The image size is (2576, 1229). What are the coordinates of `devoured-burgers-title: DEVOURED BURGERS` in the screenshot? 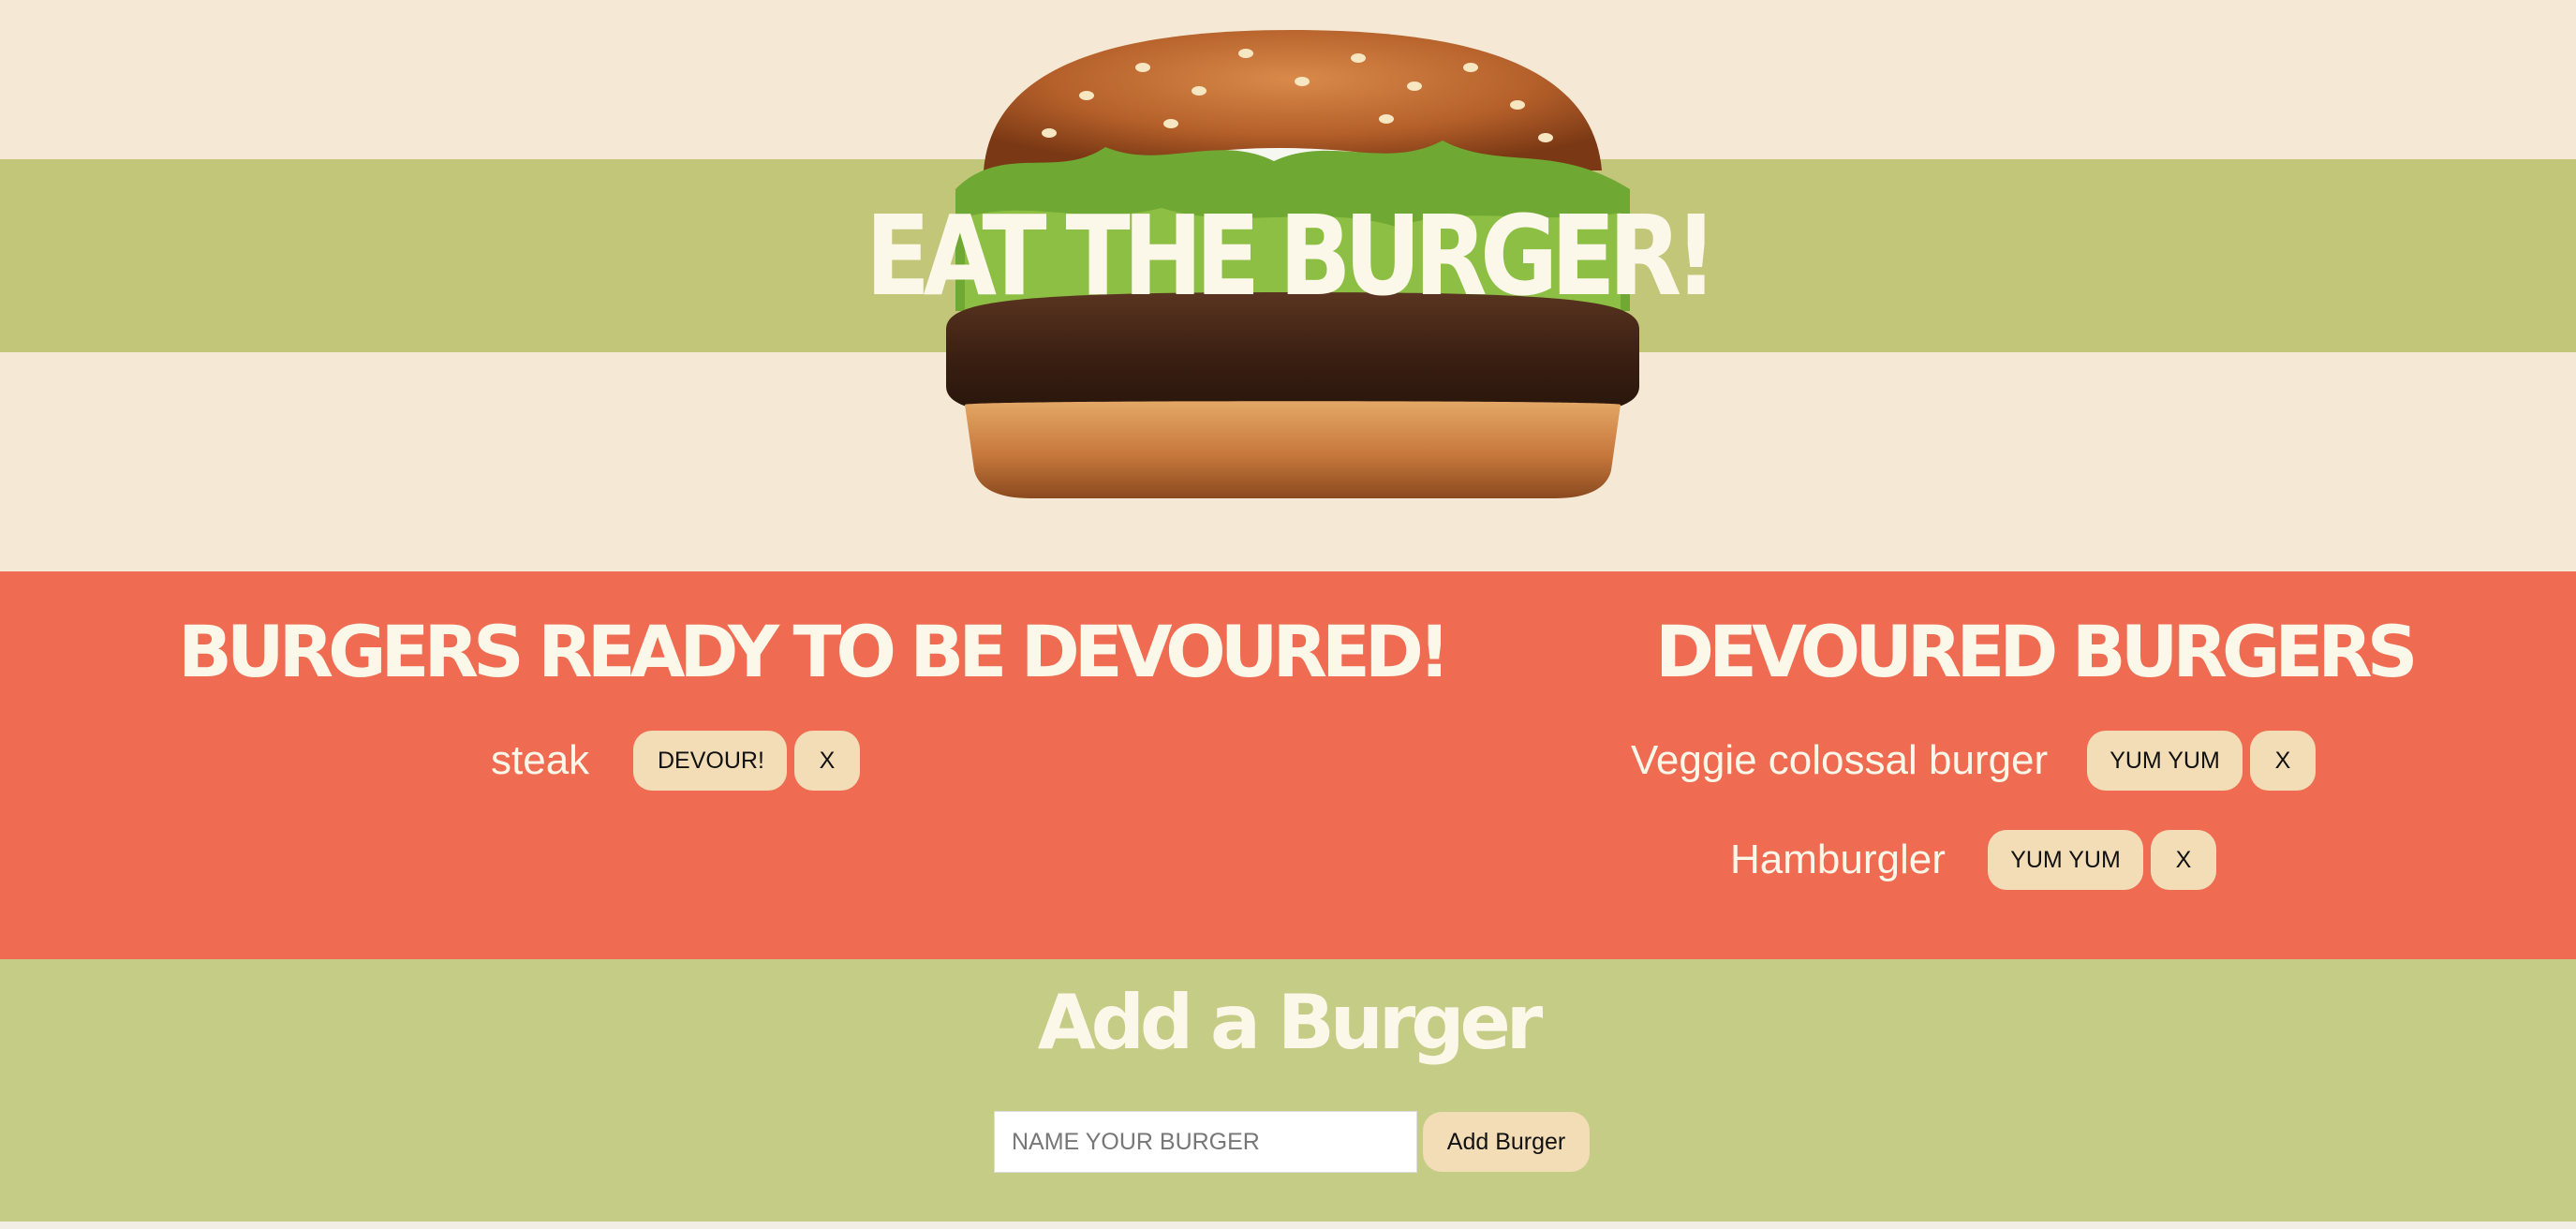 It's located at (2037, 651).